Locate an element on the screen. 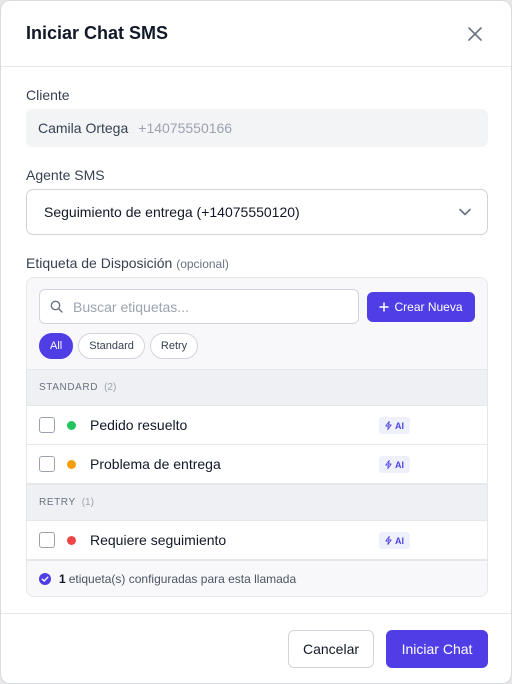 The width and height of the screenshot is (512, 684). filter-chip-retry: Retry is located at coordinates (174, 346).